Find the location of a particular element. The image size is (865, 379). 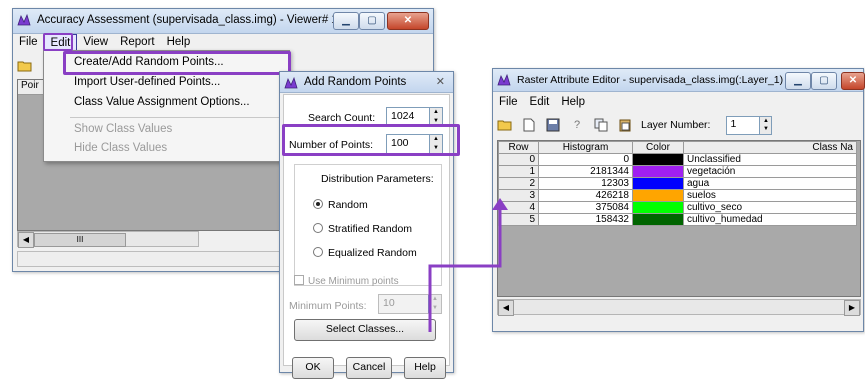

layer-number-label: Layer Number: is located at coordinates (676, 125).